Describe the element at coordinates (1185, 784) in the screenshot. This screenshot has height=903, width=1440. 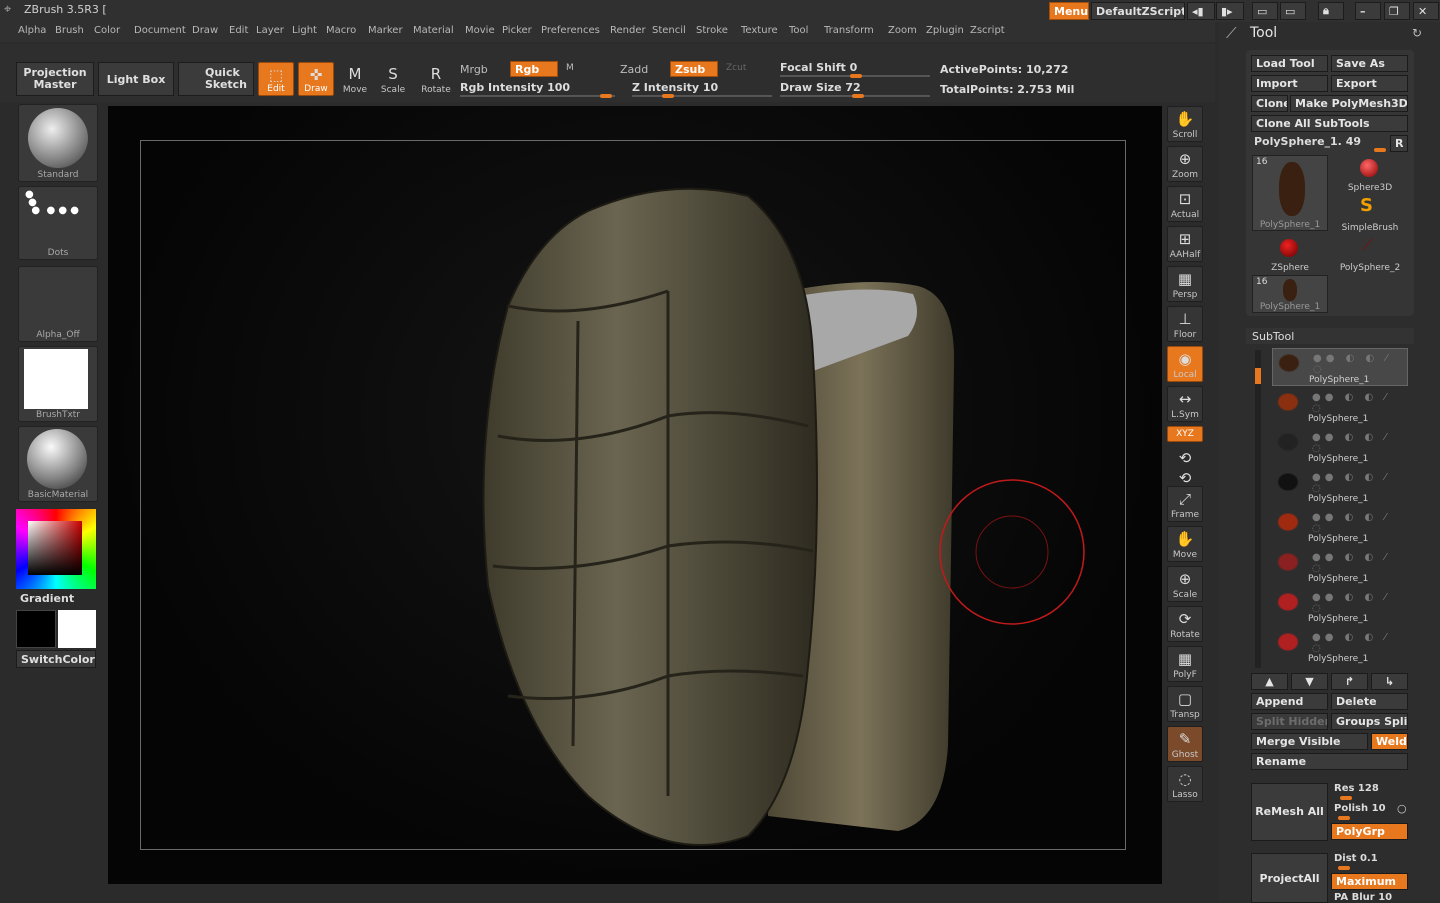
I see `shelf-lasso-button: ◌ Lasso` at that location.